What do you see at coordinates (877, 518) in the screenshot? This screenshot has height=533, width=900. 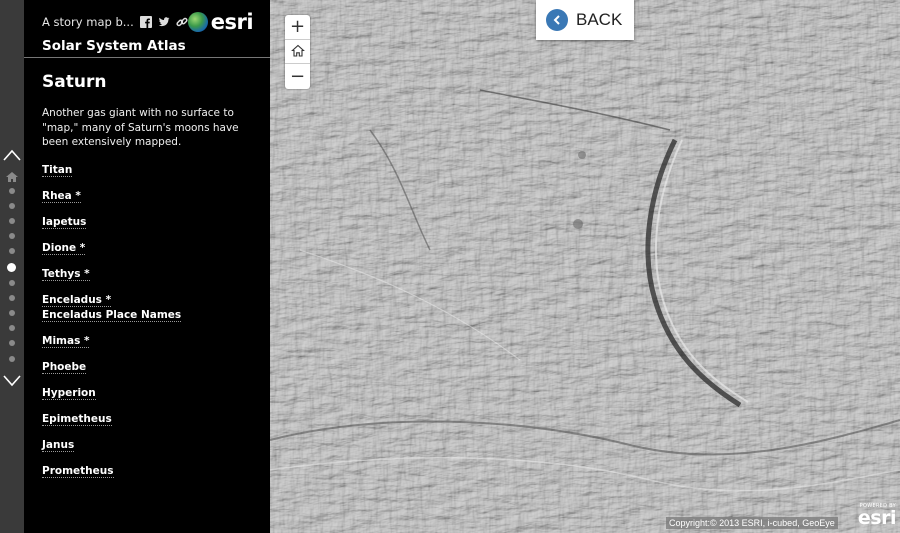 I see `powered-by-esri-text: esri` at bounding box center [877, 518].